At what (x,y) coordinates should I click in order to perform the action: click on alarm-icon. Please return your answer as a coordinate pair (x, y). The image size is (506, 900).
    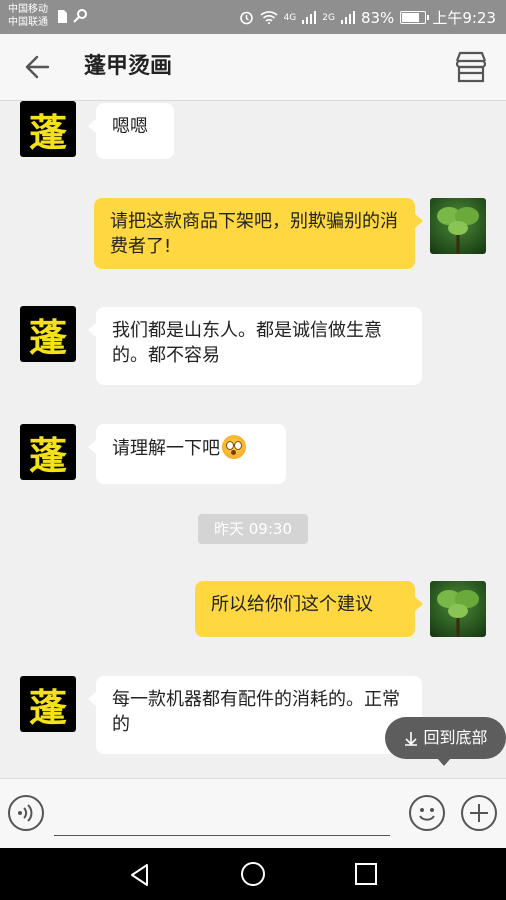
    Looking at the image, I should click on (246, 18).